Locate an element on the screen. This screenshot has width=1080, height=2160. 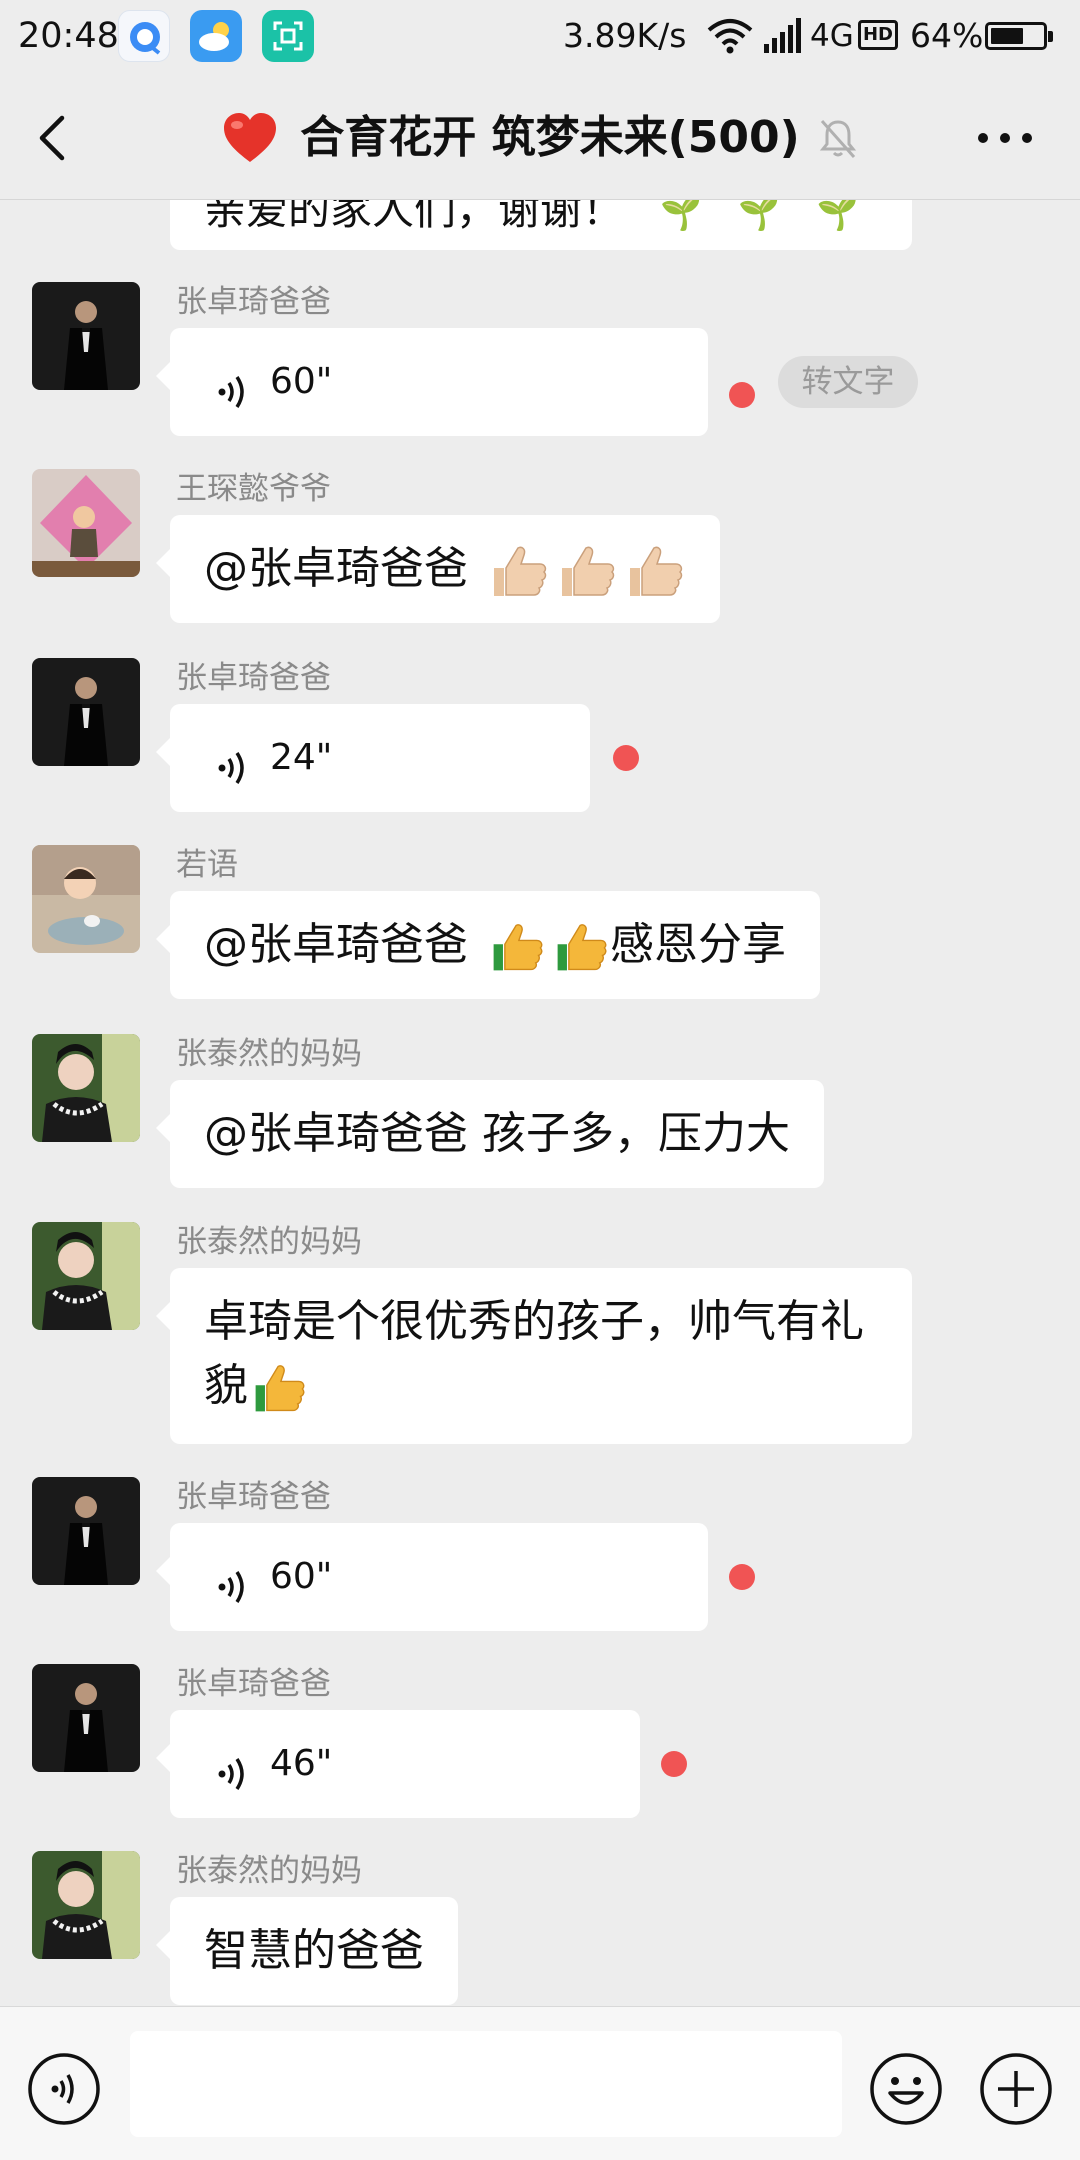
voice-message-bubble: 24" is located at coordinates (373, 758).